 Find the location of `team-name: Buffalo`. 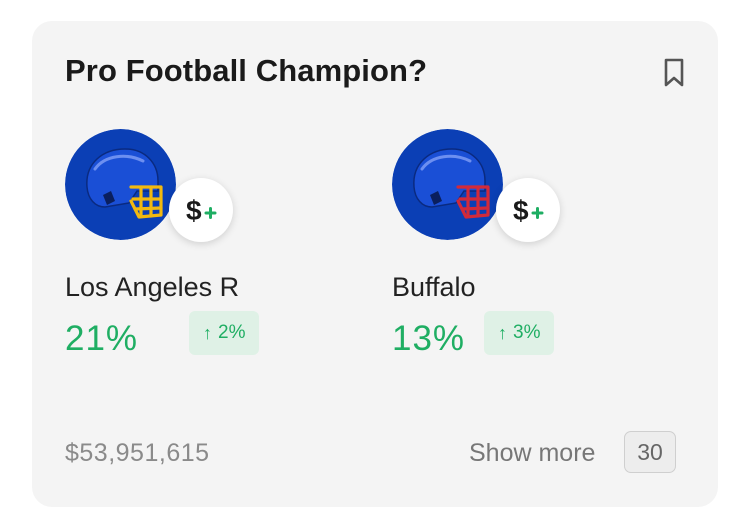

team-name: Buffalo is located at coordinates (434, 287).